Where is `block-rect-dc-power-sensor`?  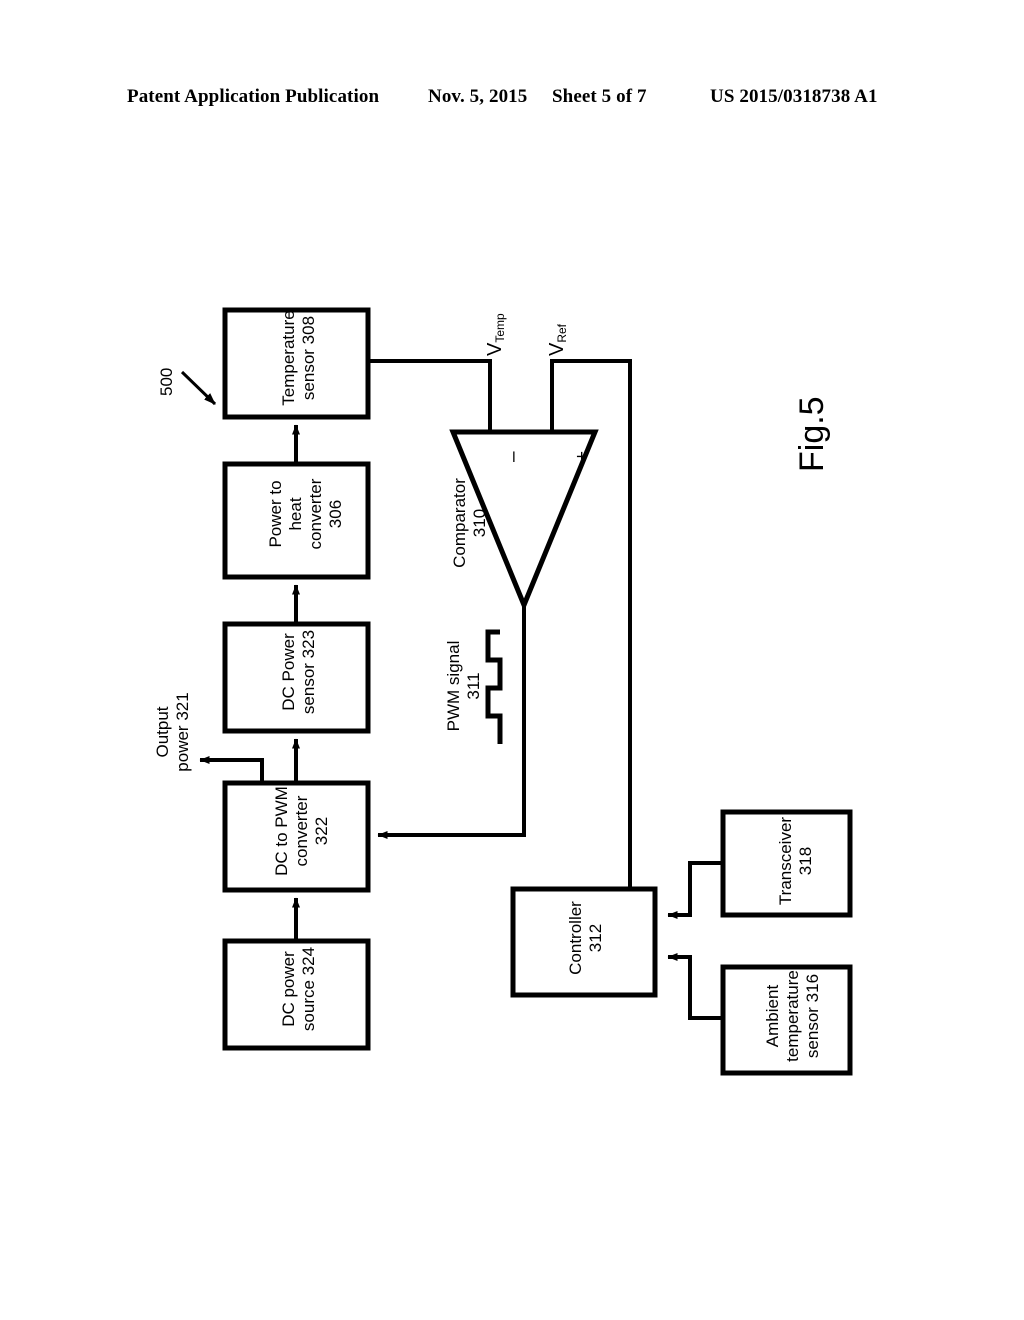
block-rect-dc-power-sensor is located at coordinates (296, 677).